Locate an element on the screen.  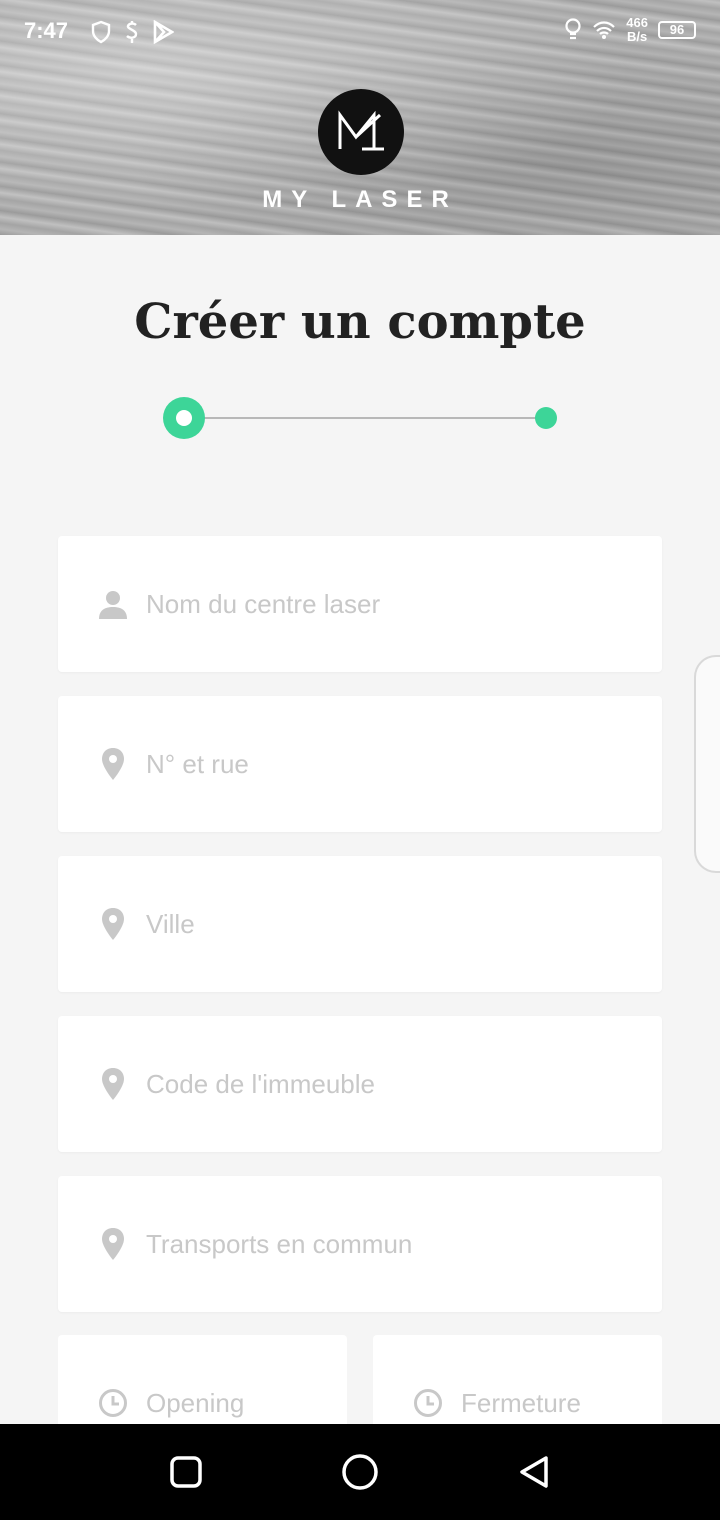
play-store-icon is located at coordinates (163, 32).